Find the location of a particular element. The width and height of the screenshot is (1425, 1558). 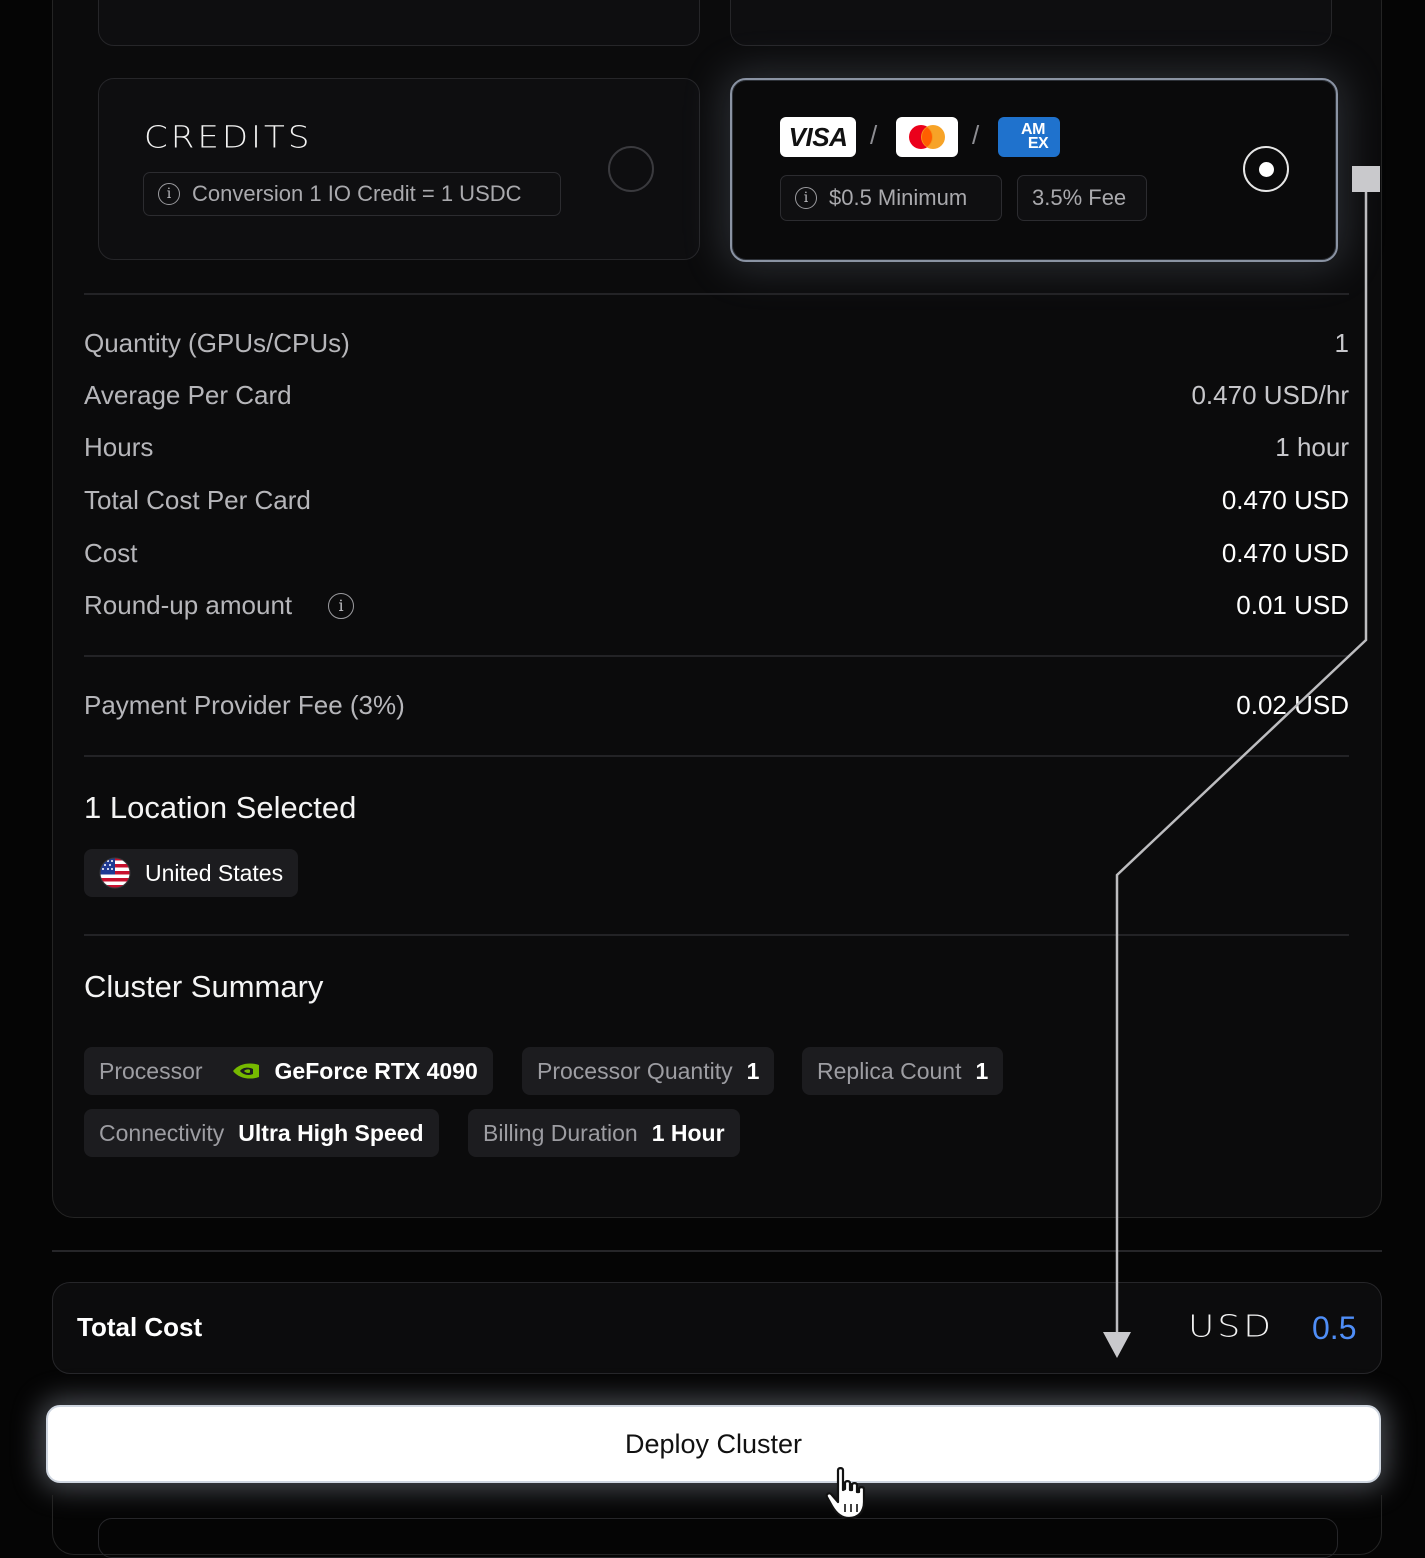

scroll-handle-marker is located at coordinates (1366, 179).